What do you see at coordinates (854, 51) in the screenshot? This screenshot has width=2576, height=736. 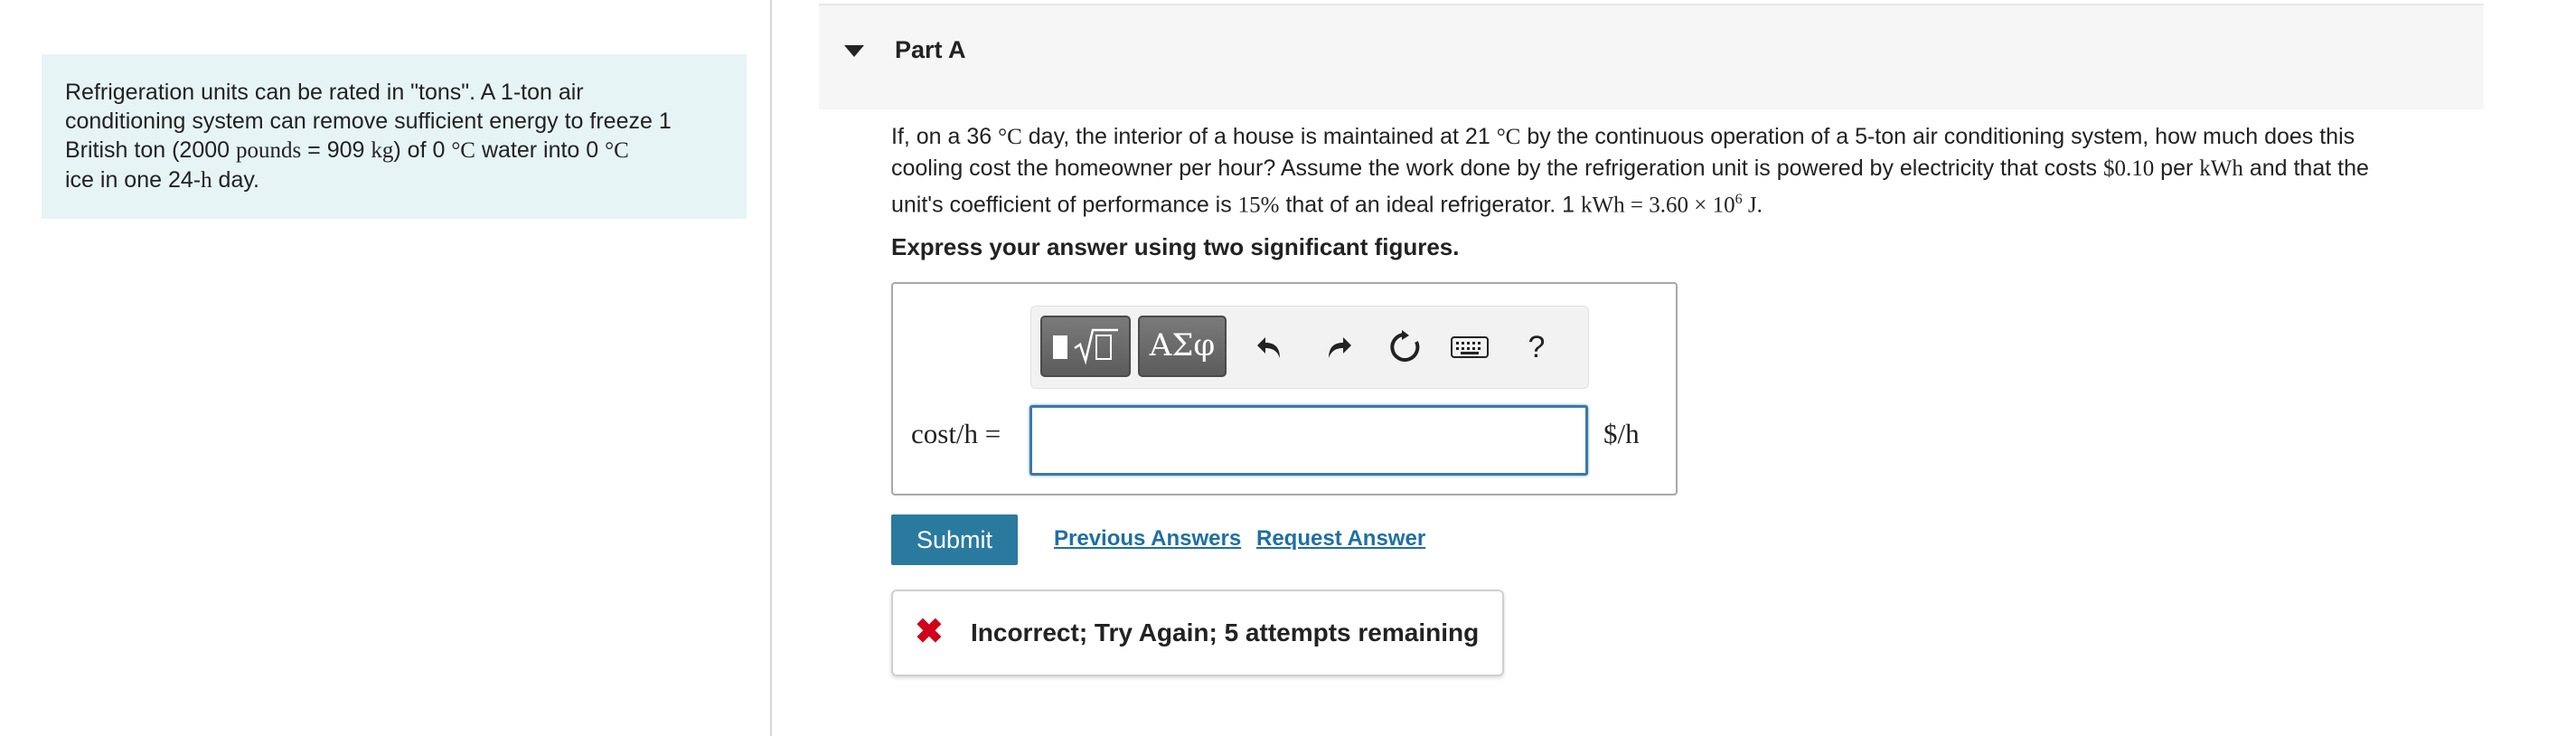 I see `collapse-caret-icon` at bounding box center [854, 51].